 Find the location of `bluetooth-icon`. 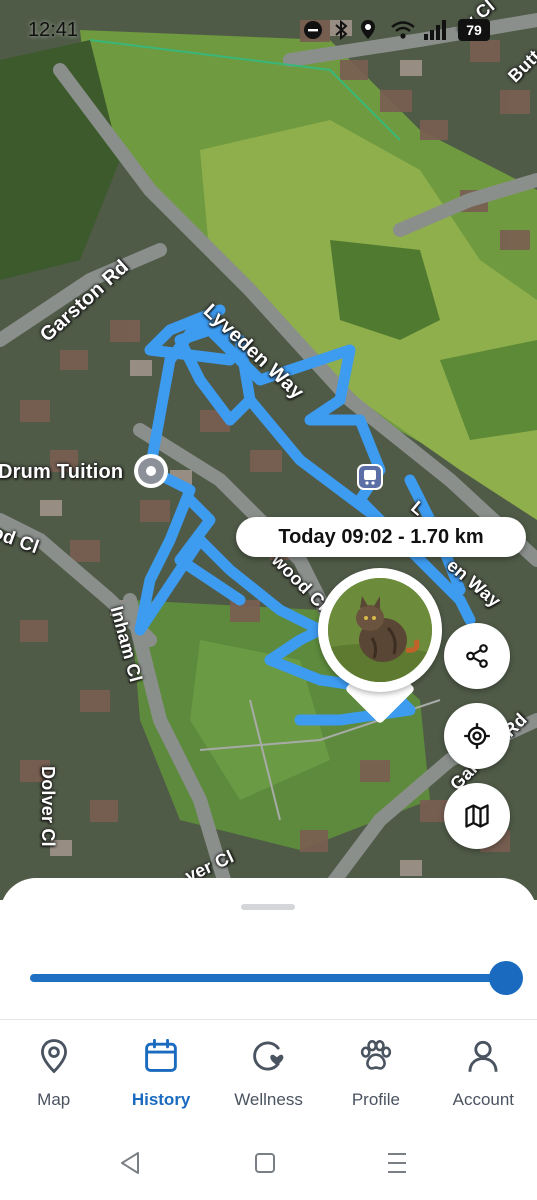

bluetooth-icon is located at coordinates (341, 30).